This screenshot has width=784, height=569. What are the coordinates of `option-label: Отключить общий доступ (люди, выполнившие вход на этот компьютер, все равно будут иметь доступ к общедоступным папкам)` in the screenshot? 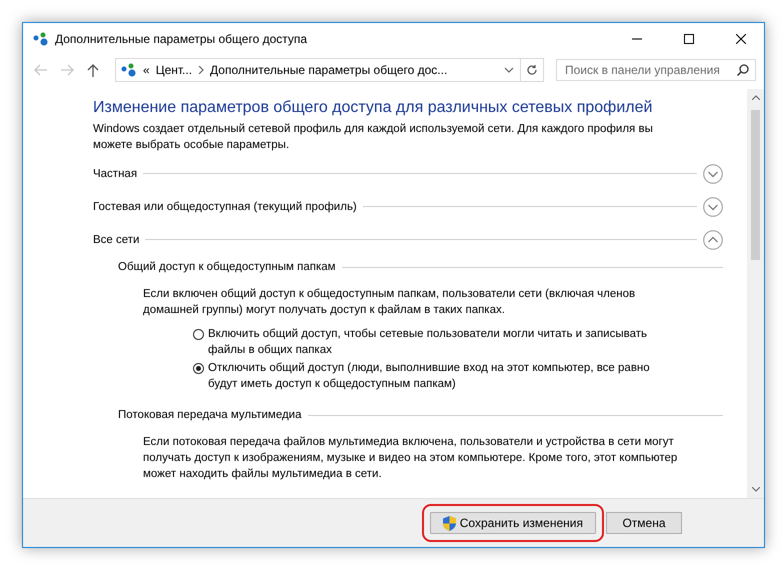 It's located at (440, 376).